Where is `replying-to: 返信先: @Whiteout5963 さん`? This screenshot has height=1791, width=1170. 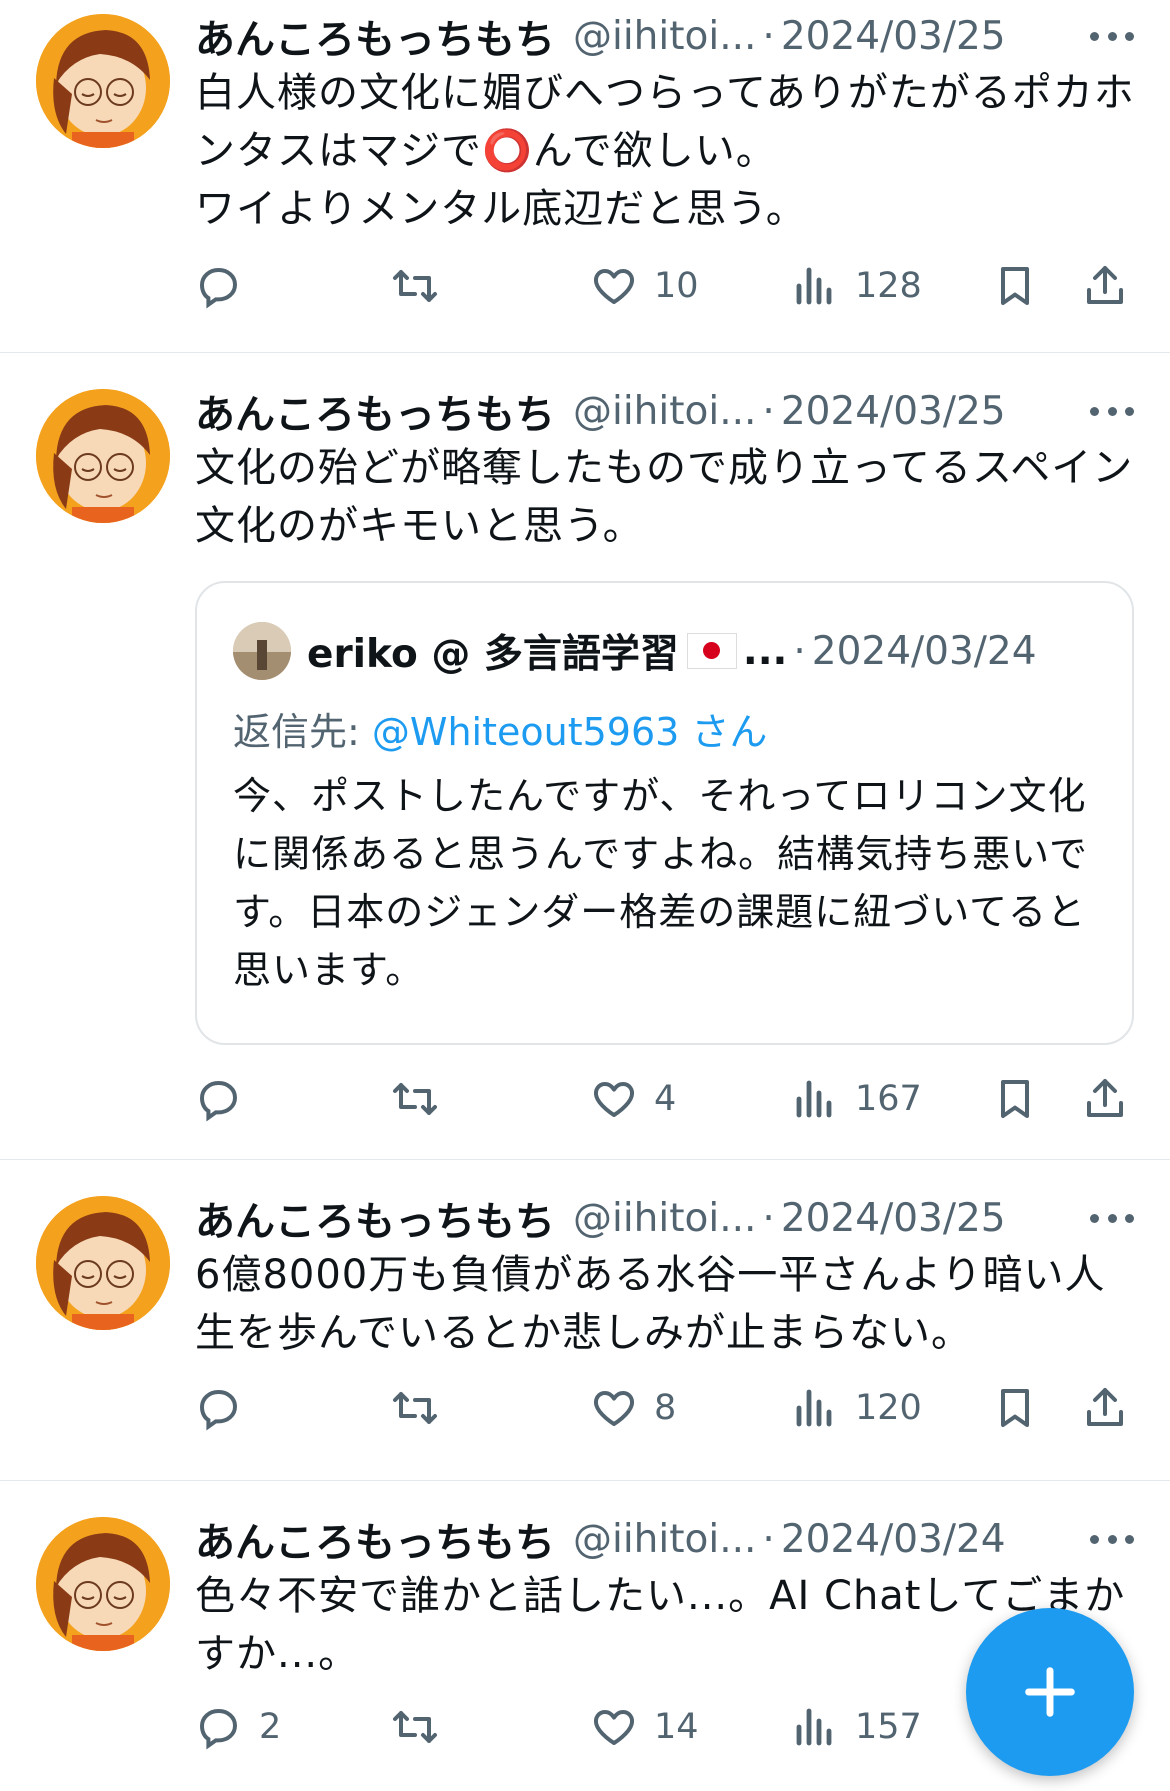 replying-to: 返信先: @Whiteout5963 さん is located at coordinates (500, 728).